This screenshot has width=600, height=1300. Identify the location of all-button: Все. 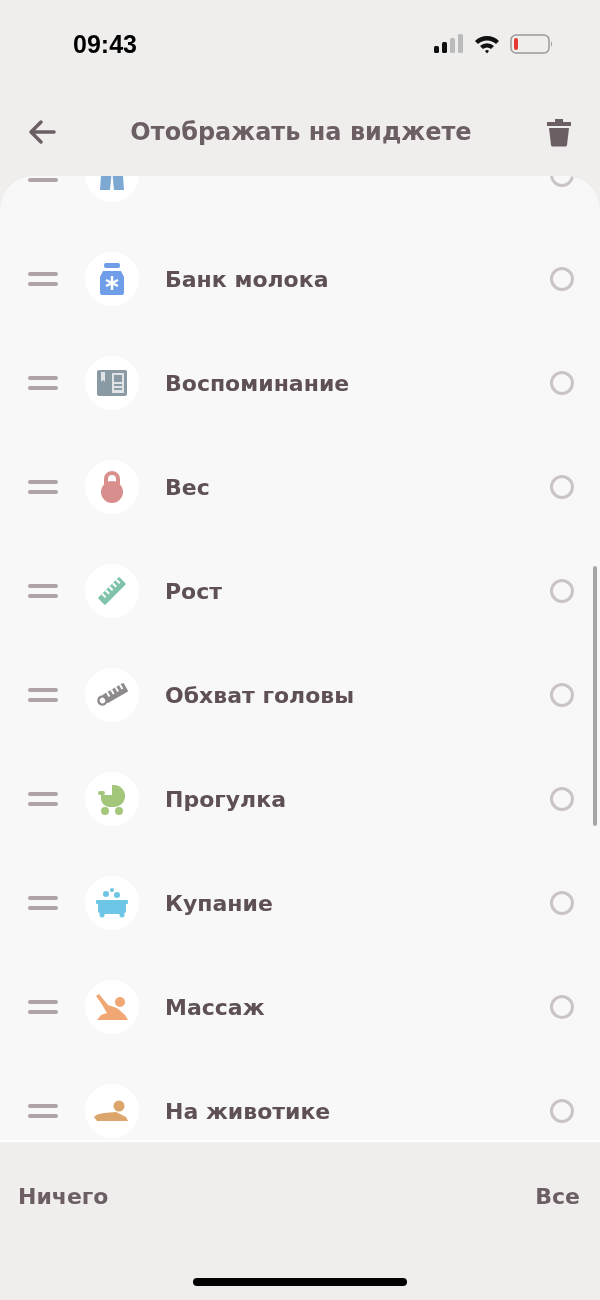
(557, 1196).